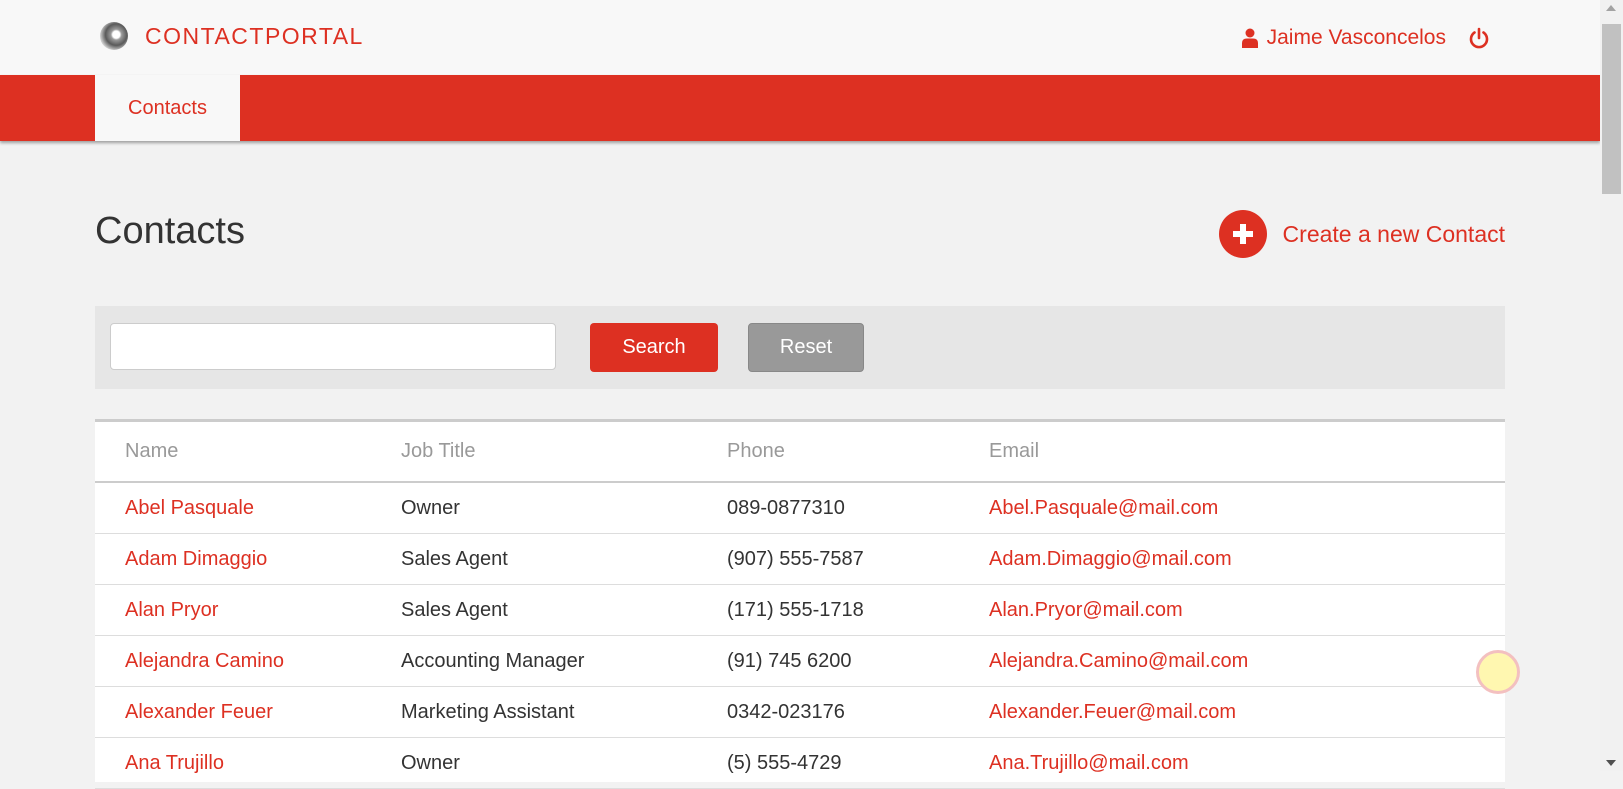 This screenshot has height=789, width=1623. What do you see at coordinates (248, 763) in the screenshot?
I see `contact-name-link: Ana Trujillo` at bounding box center [248, 763].